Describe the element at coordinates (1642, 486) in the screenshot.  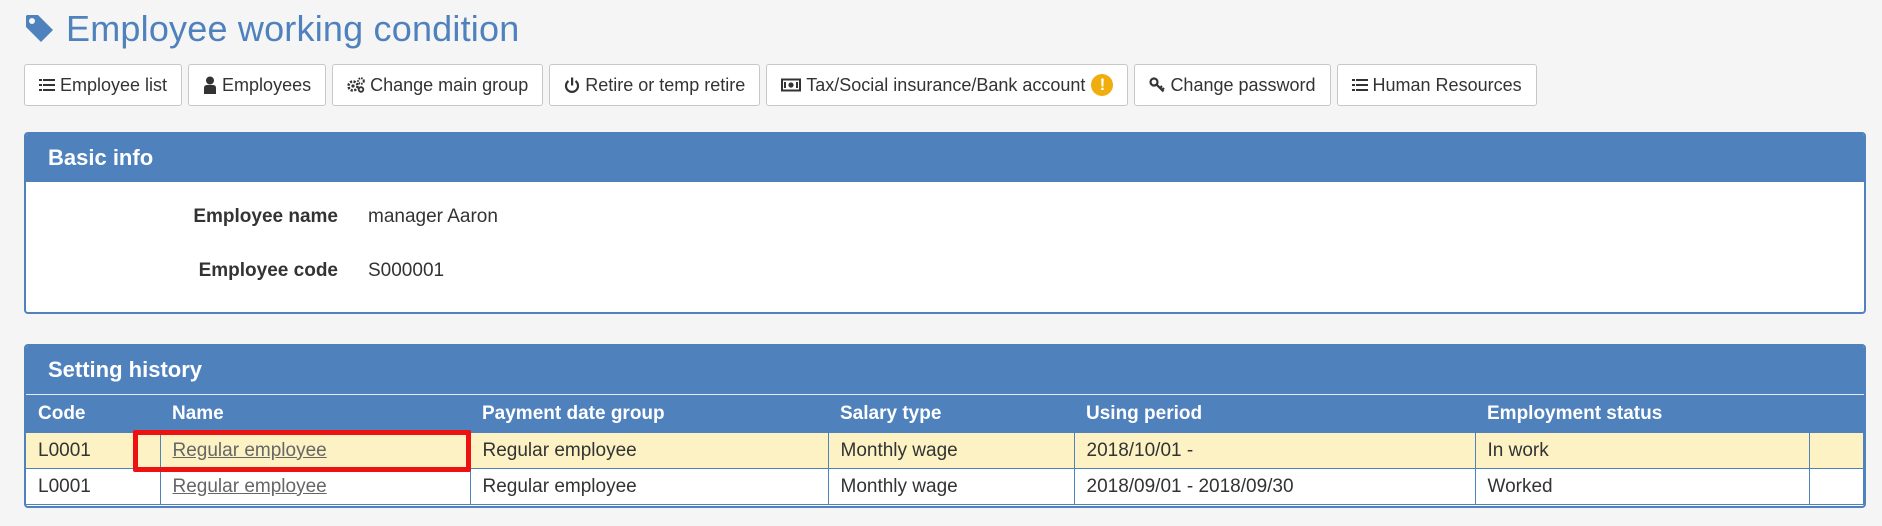
I see `status-cell: Worked` at that location.